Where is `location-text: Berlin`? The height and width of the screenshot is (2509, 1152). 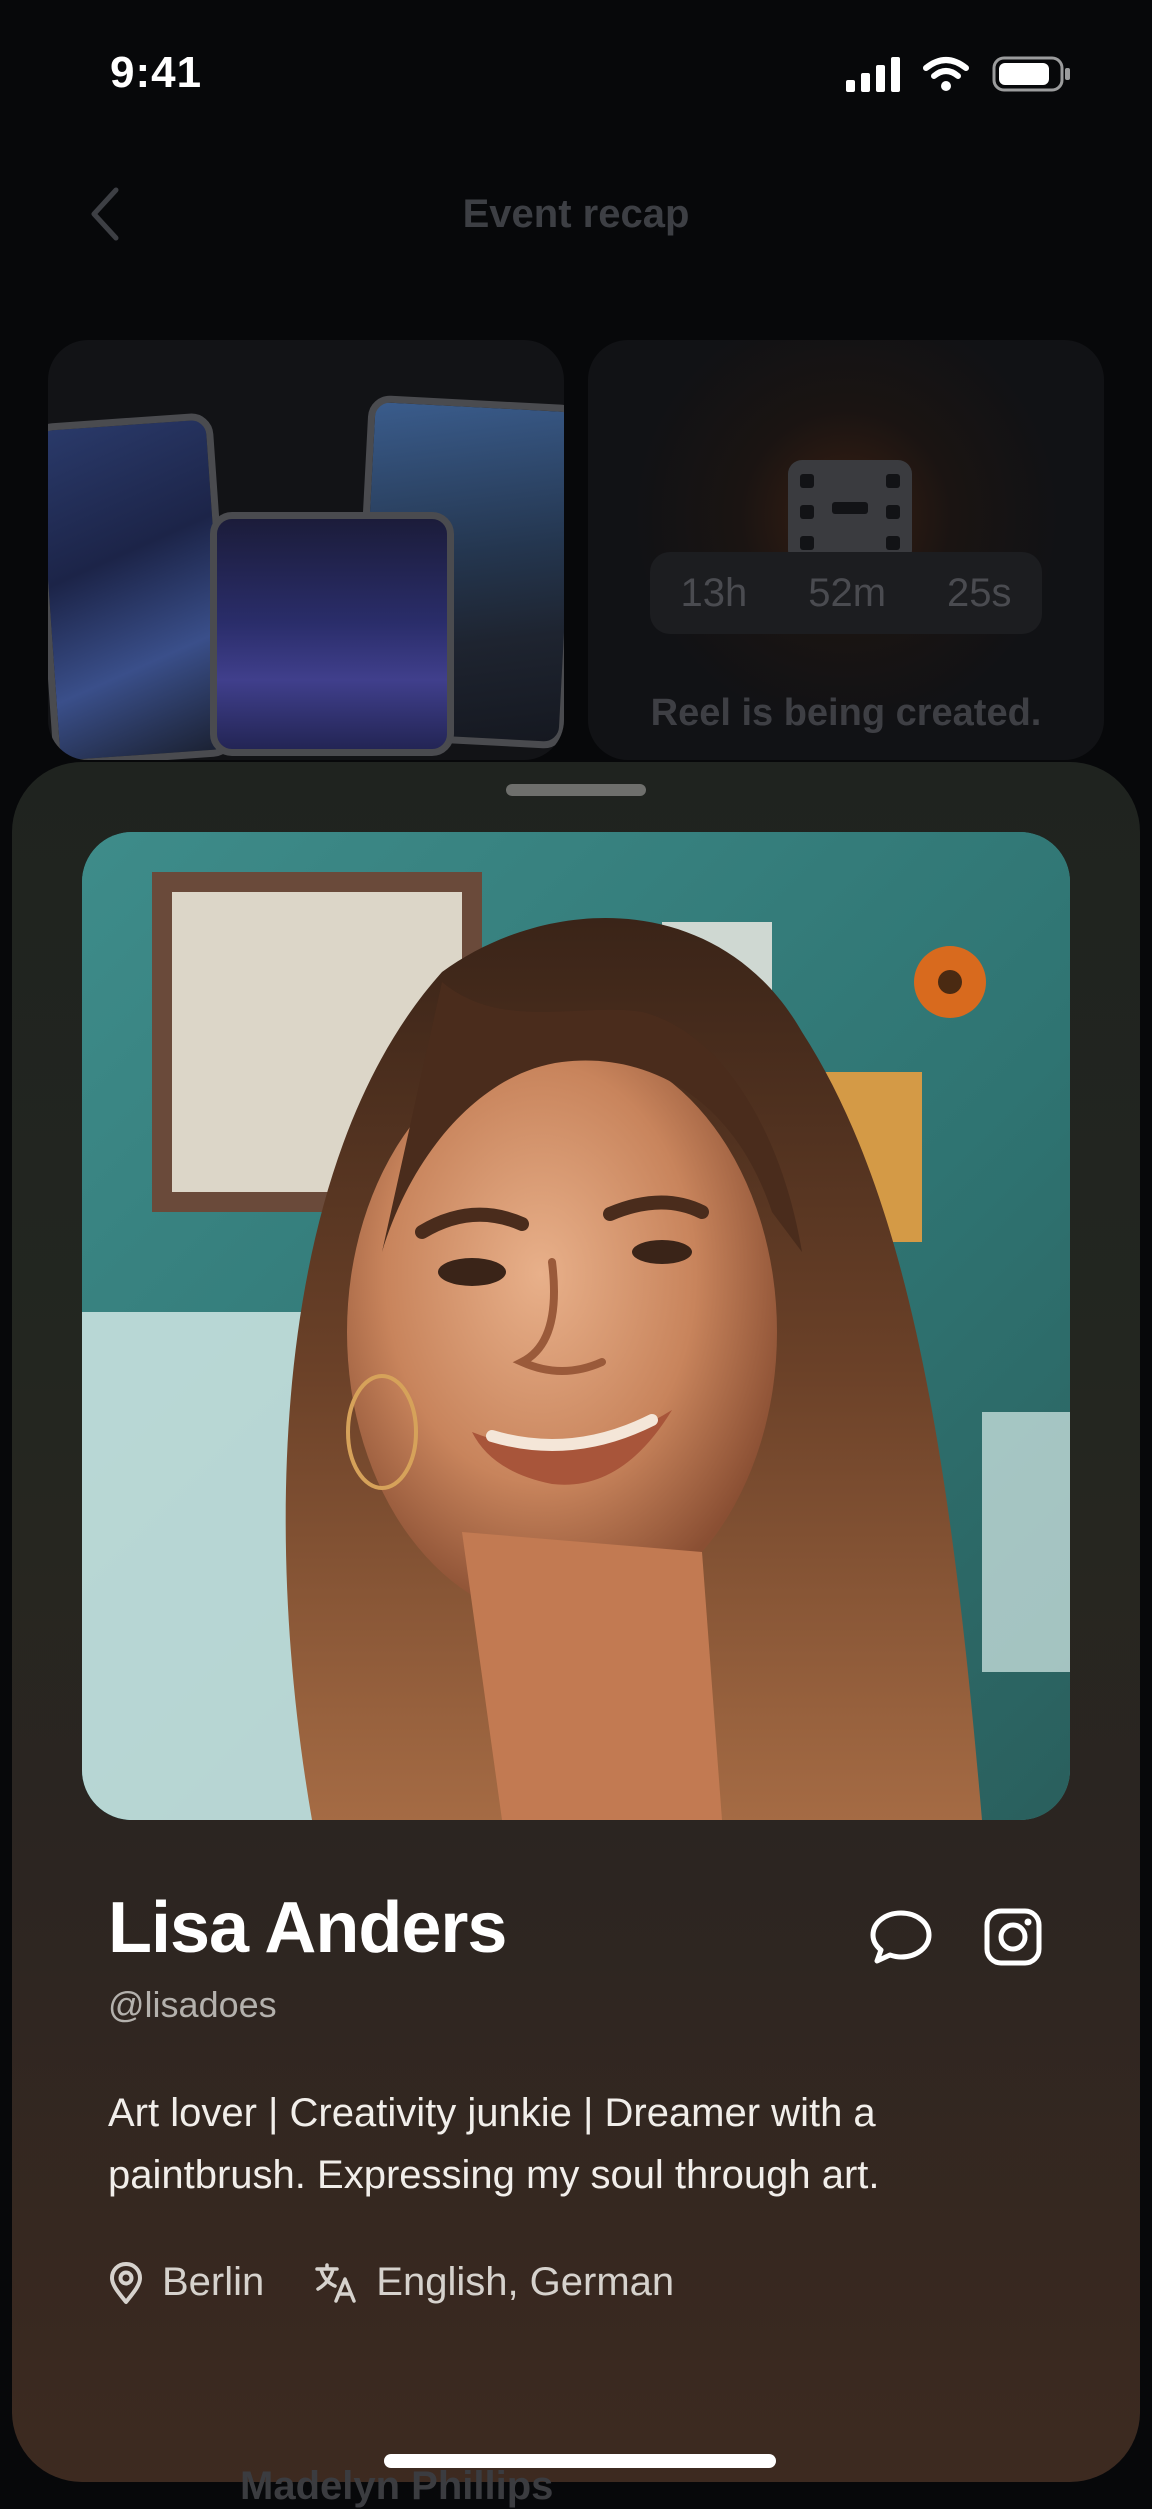
location-text: Berlin is located at coordinates (213, 2282).